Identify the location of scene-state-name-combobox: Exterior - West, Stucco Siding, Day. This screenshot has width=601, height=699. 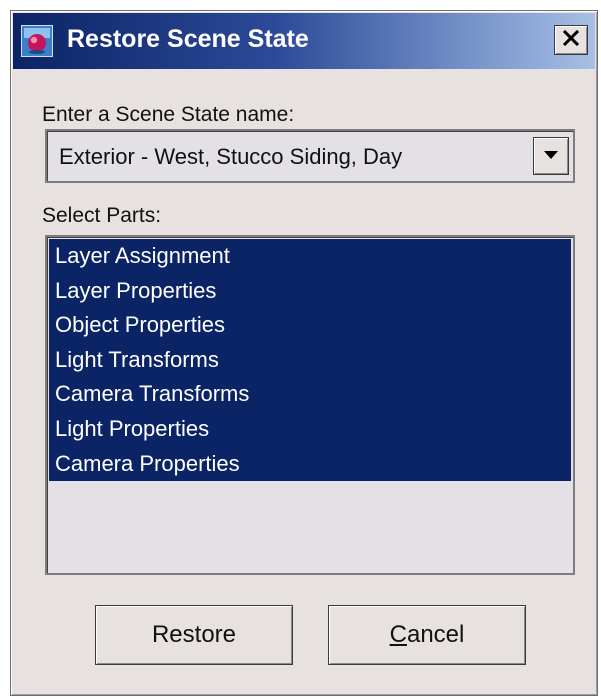
(310, 156).